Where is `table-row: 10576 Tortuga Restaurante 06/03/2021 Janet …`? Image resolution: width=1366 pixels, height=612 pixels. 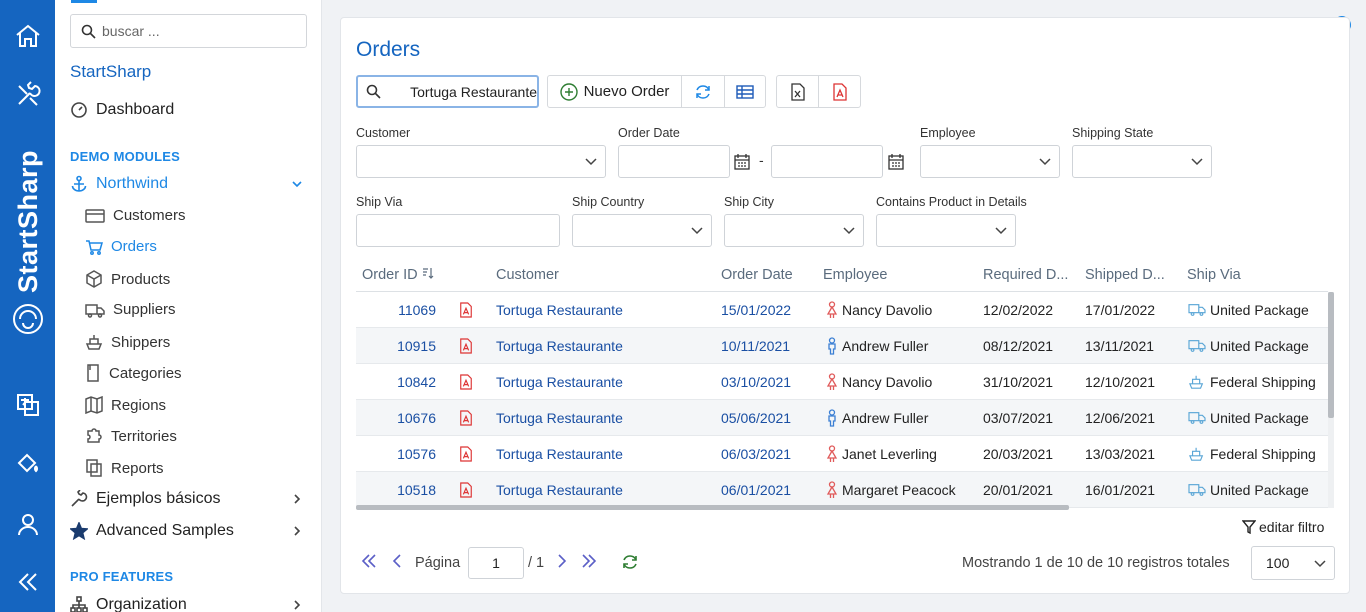 table-row: 10576 Tortuga Restaurante 06/03/2021 Janet … is located at coordinates (842, 454).